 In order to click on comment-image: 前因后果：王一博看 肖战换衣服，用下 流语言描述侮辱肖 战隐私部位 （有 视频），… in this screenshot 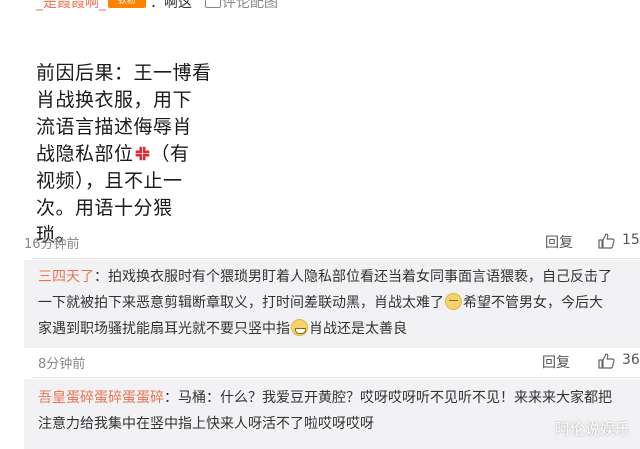, I will do `click(127, 145)`.